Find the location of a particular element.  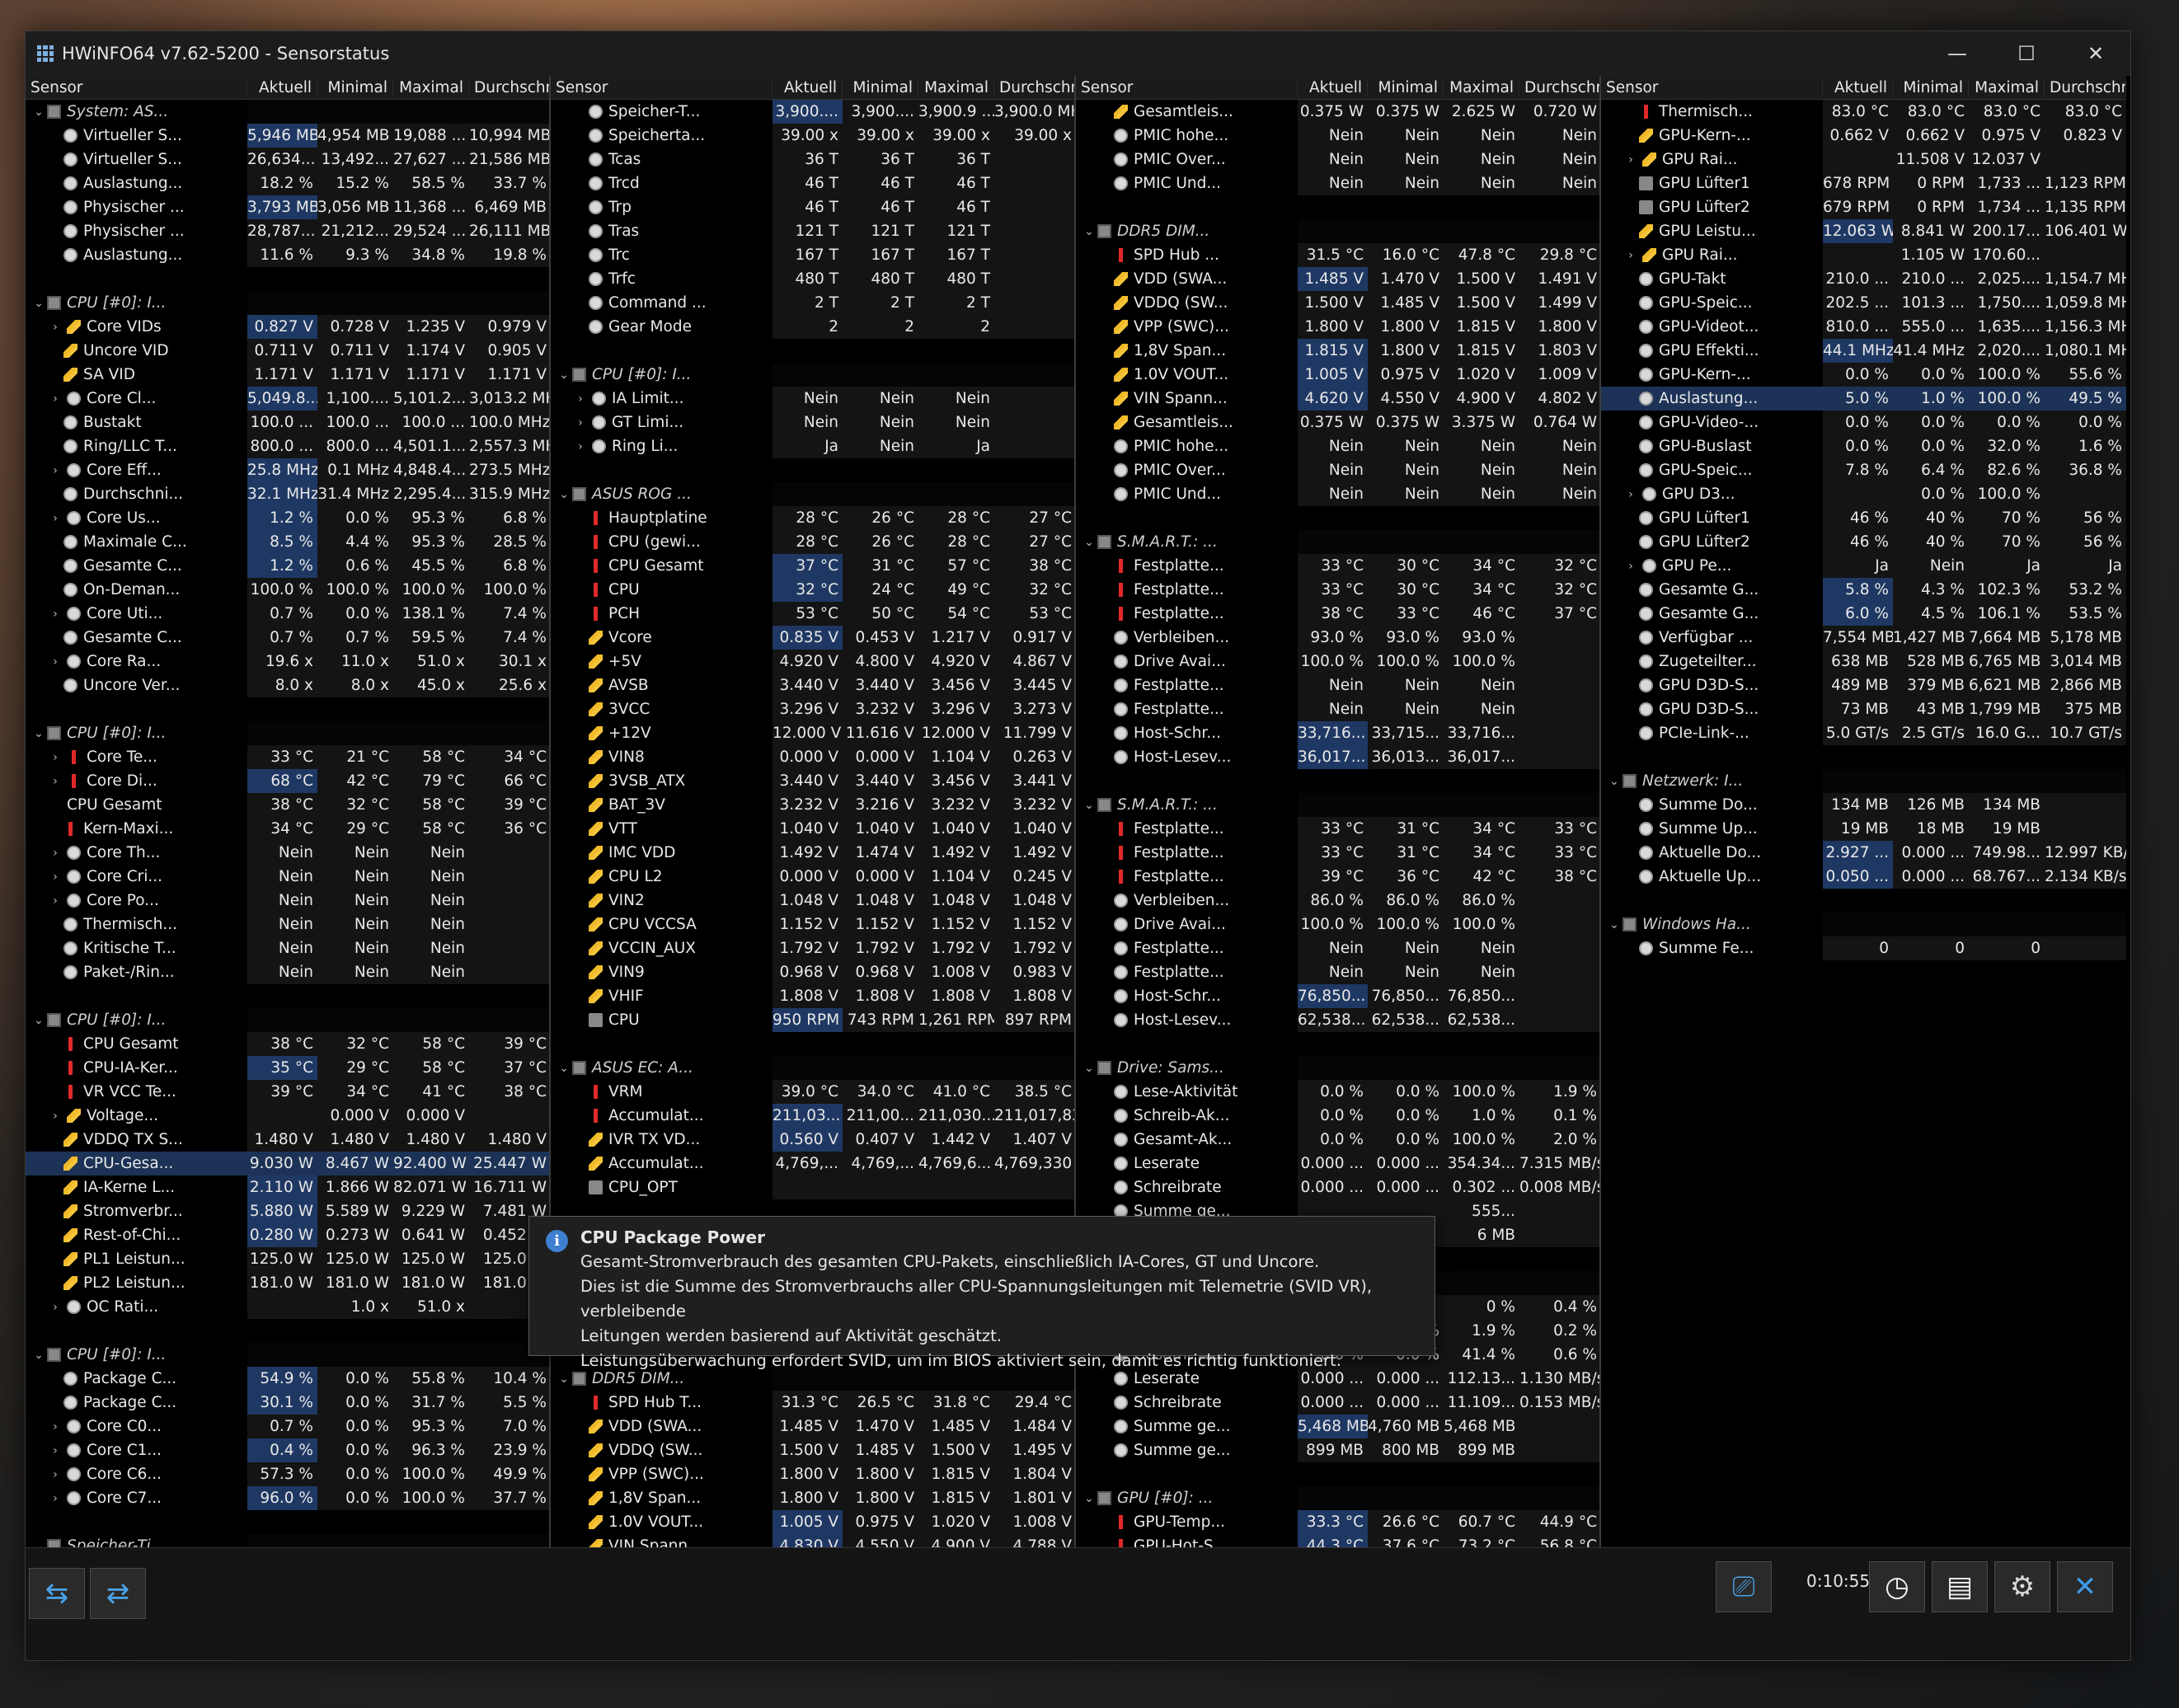

add-report-icon: ▤ is located at coordinates (1960, 1587).